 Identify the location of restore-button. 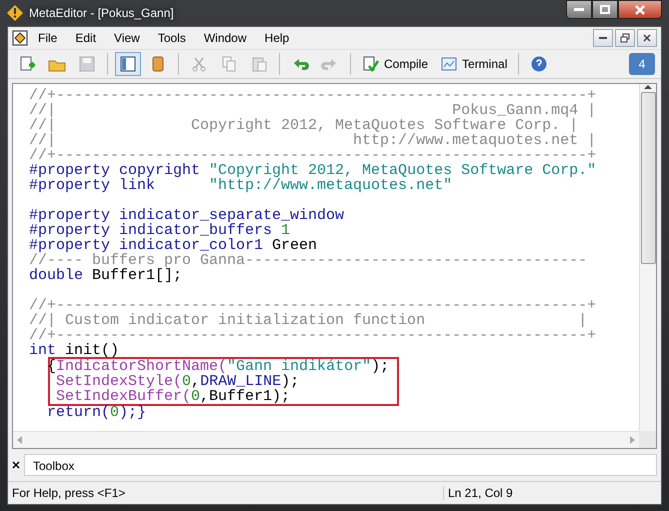
(625, 38).